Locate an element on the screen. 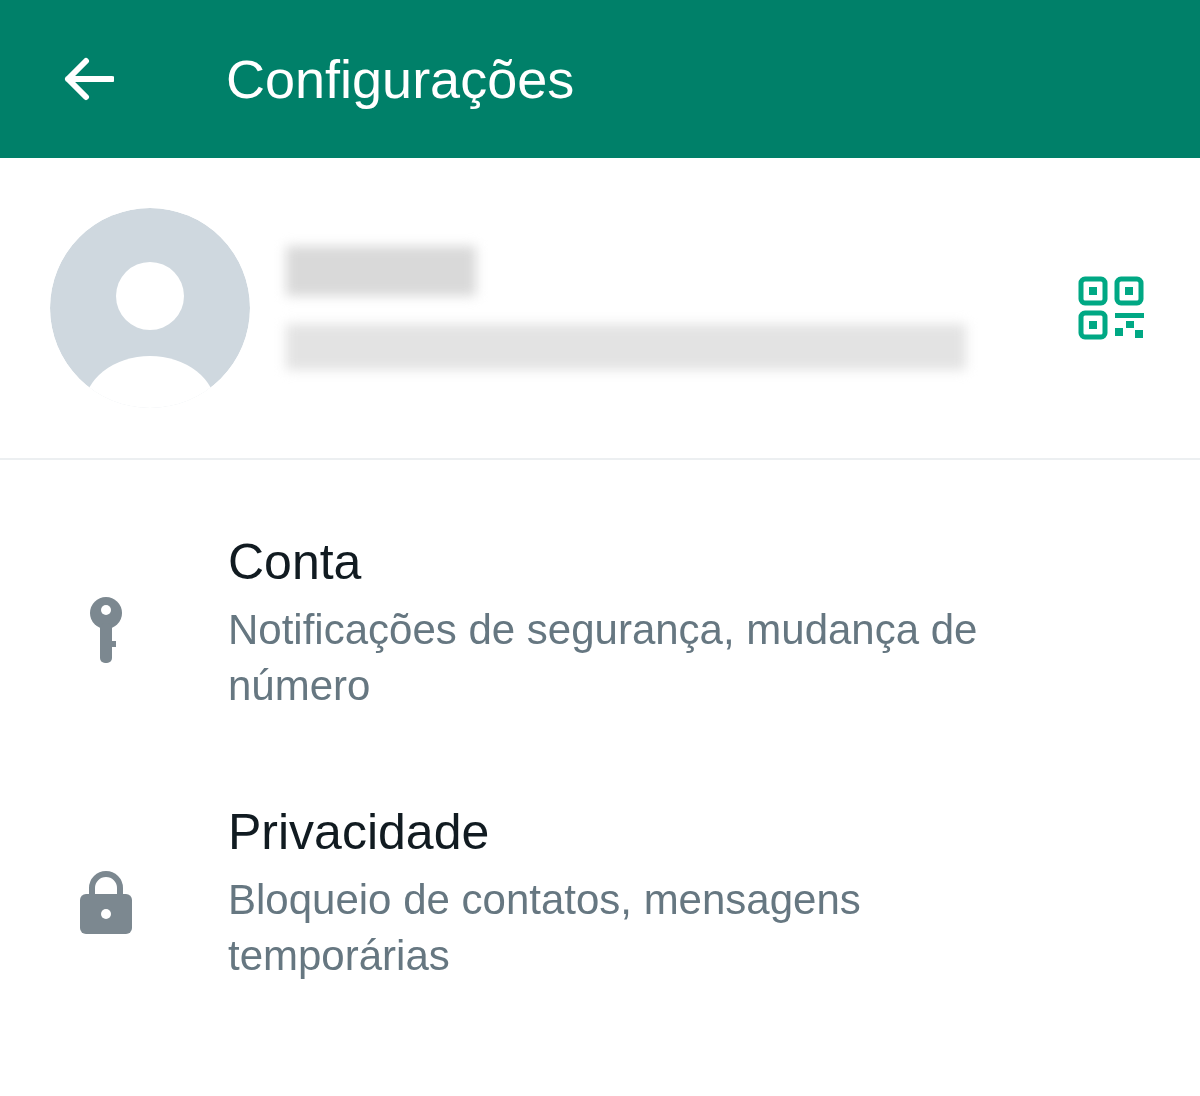  back-arrow-icon is located at coordinates (88, 79).